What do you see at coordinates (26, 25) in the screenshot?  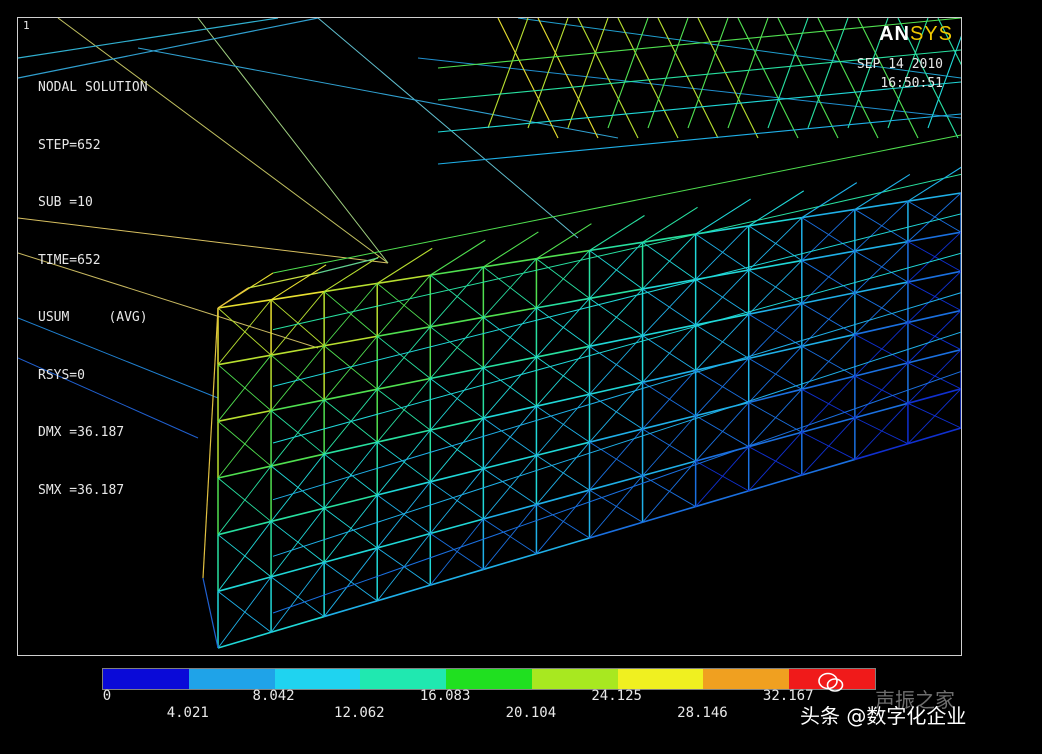 I see `window-number: 1` at bounding box center [26, 25].